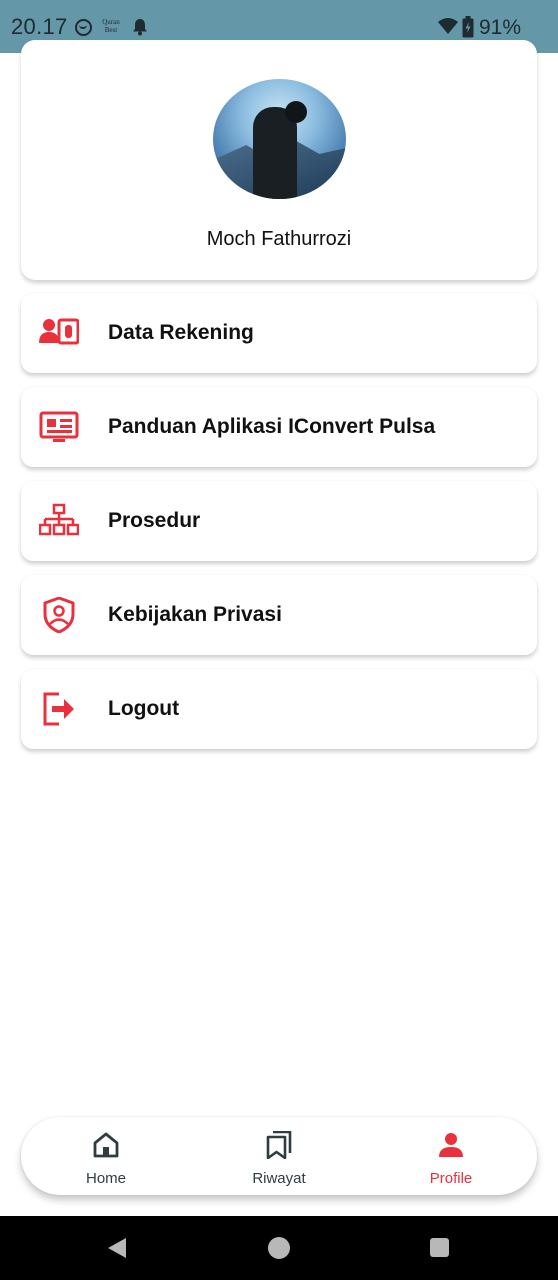  I want to click on bell-icon, so click(140, 27).